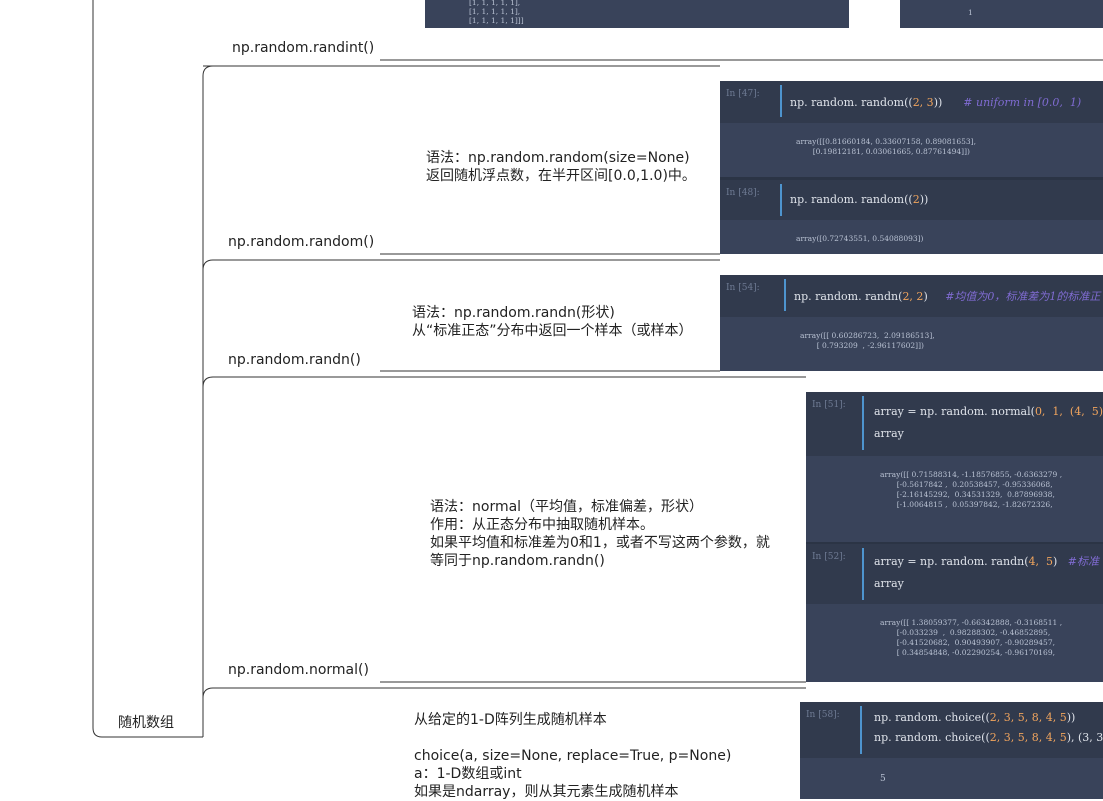  What do you see at coordinates (951, 778) in the screenshot?
I see `output-cell: 5` at bounding box center [951, 778].